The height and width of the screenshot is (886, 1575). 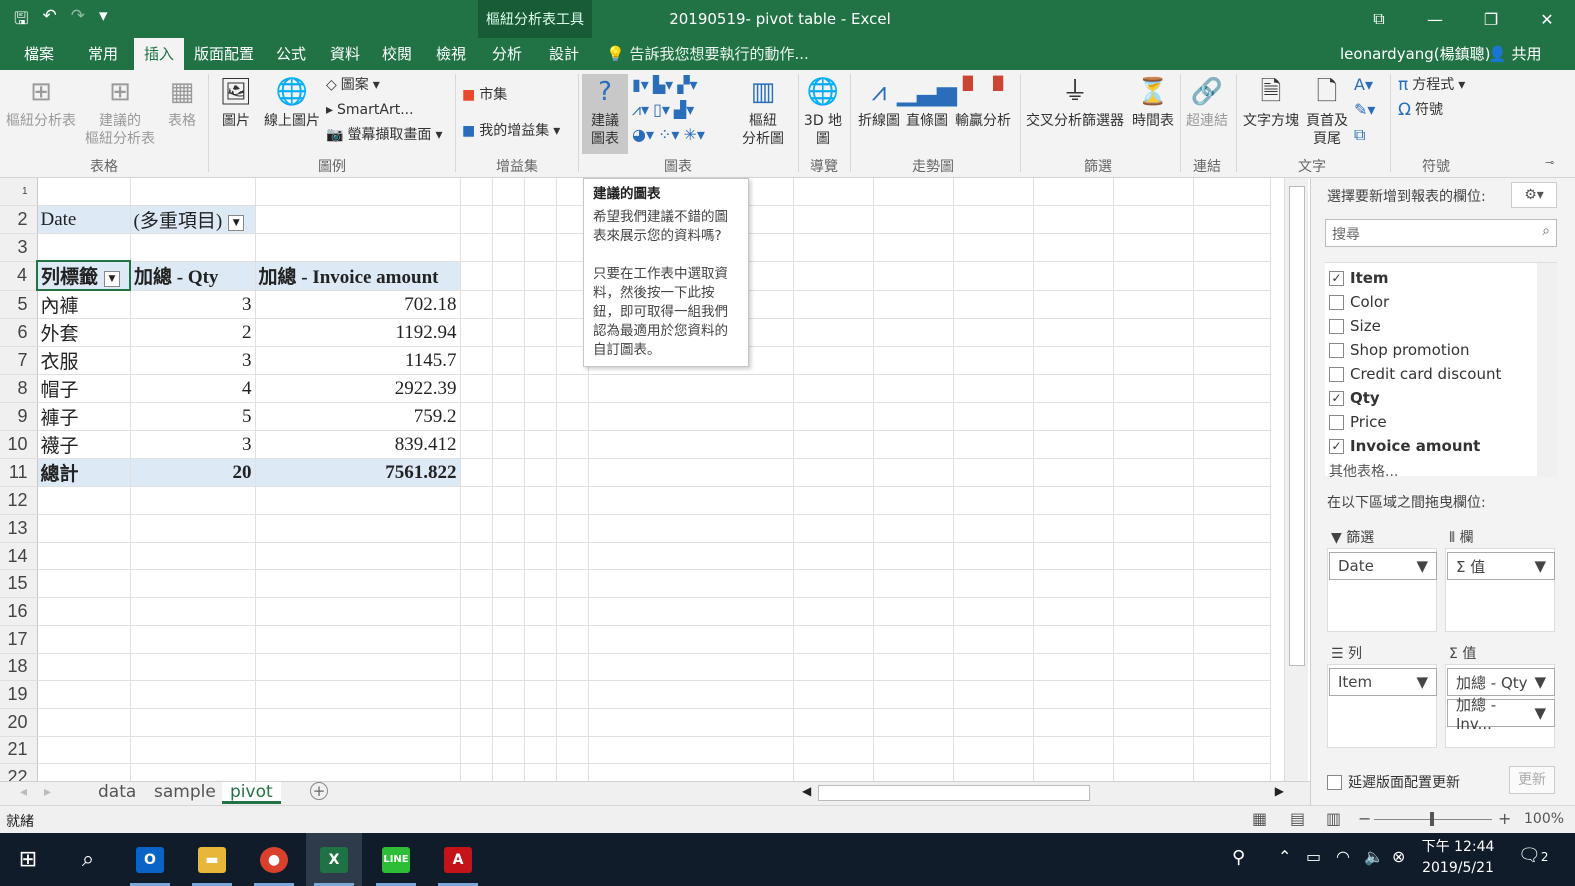 I want to click on table-cell: 702.18, so click(x=358, y=305).